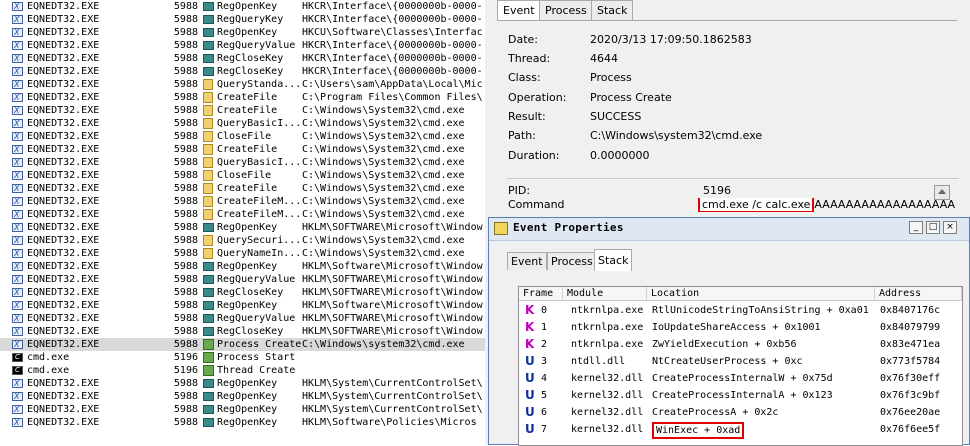 This screenshot has width=970, height=446. What do you see at coordinates (392, 396) in the screenshot?
I see `path: HKLM\System\CurrentControlSet\` at bounding box center [392, 396].